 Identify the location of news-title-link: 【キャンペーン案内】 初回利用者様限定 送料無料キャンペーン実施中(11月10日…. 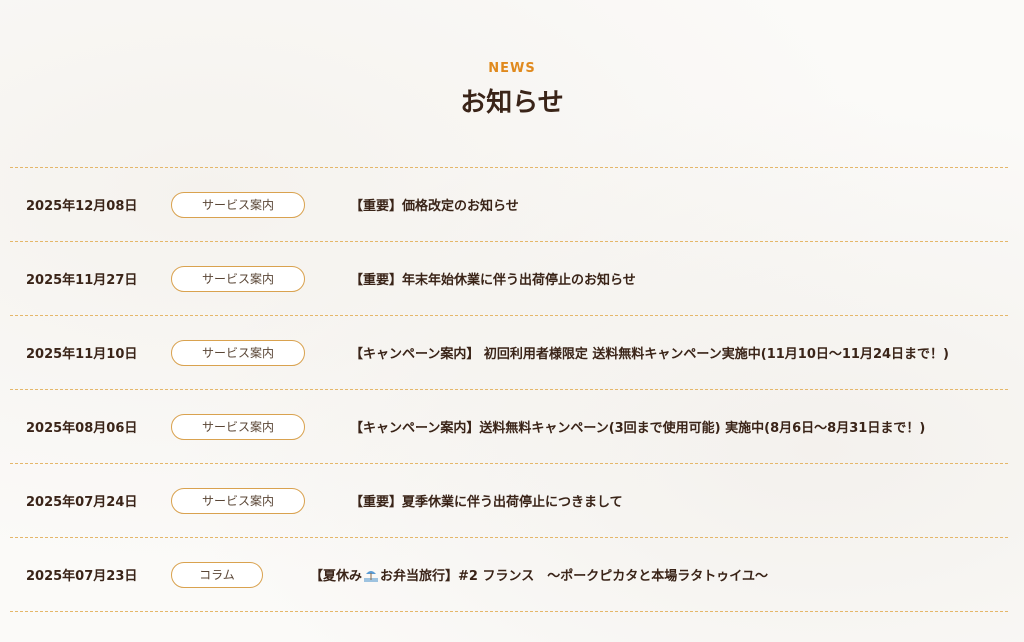
(649, 352).